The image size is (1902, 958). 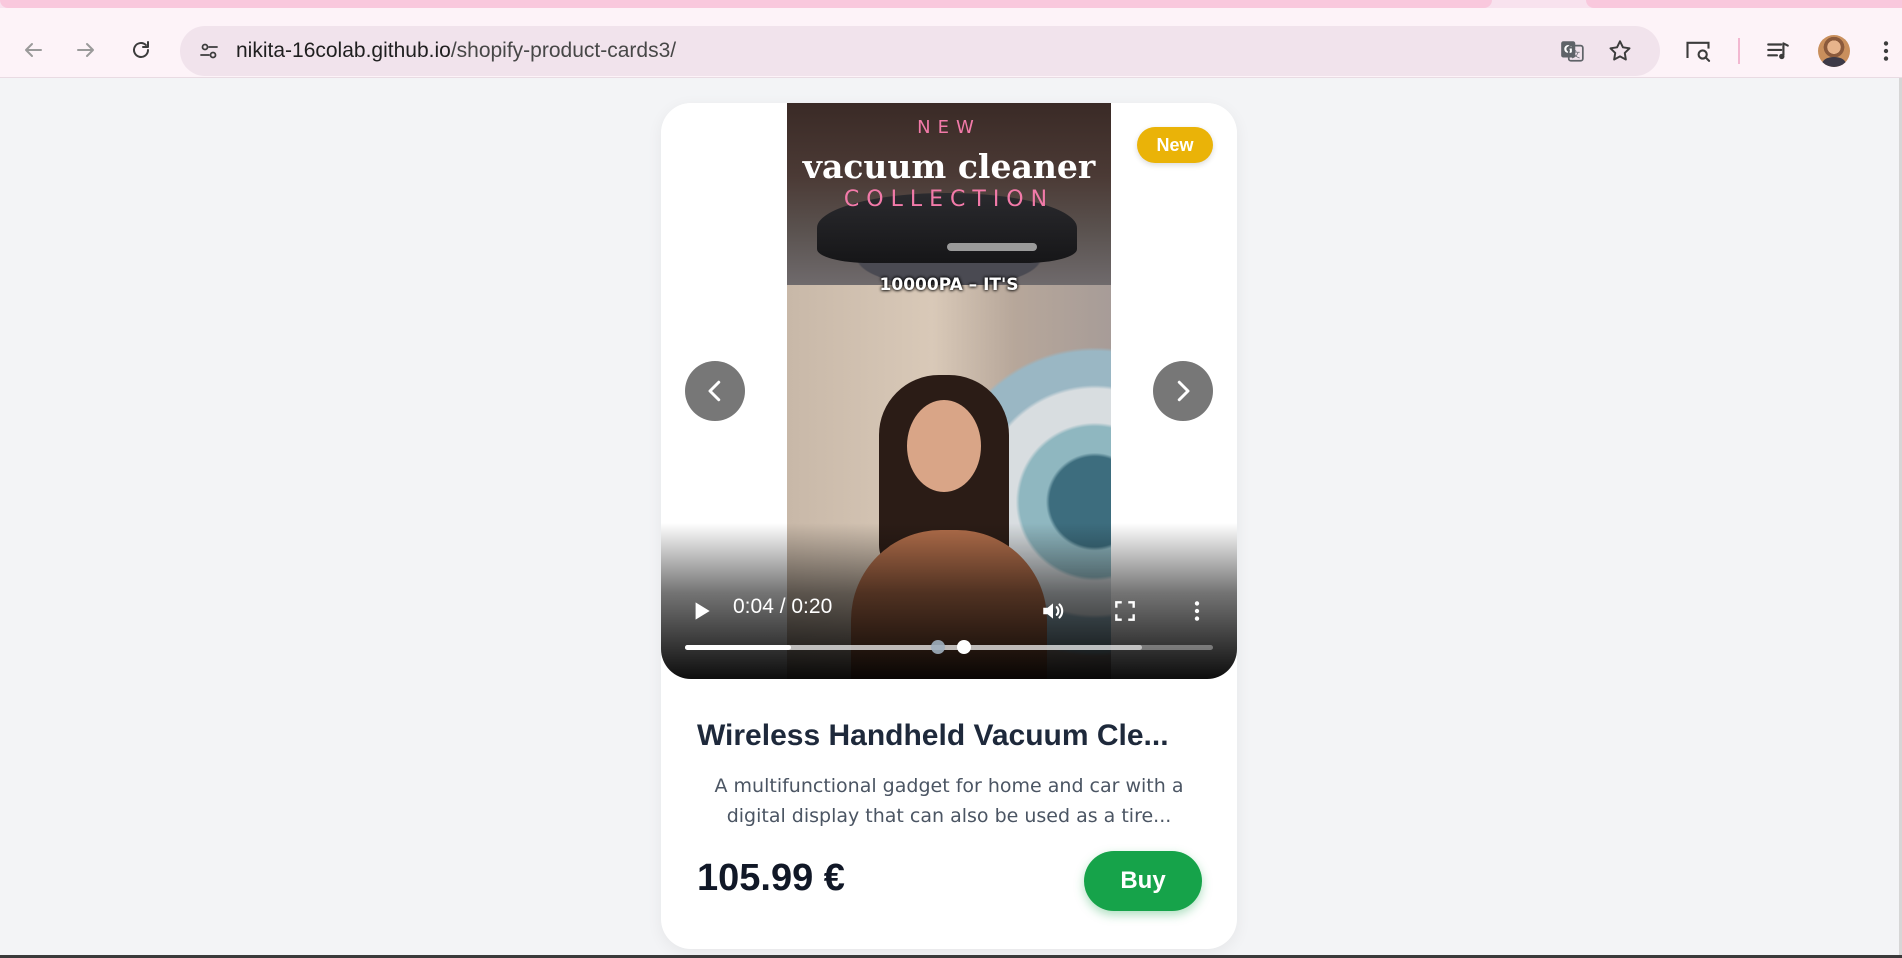 What do you see at coordinates (783, 606) in the screenshot?
I see `video-time: 0:04 / 0:20` at bounding box center [783, 606].